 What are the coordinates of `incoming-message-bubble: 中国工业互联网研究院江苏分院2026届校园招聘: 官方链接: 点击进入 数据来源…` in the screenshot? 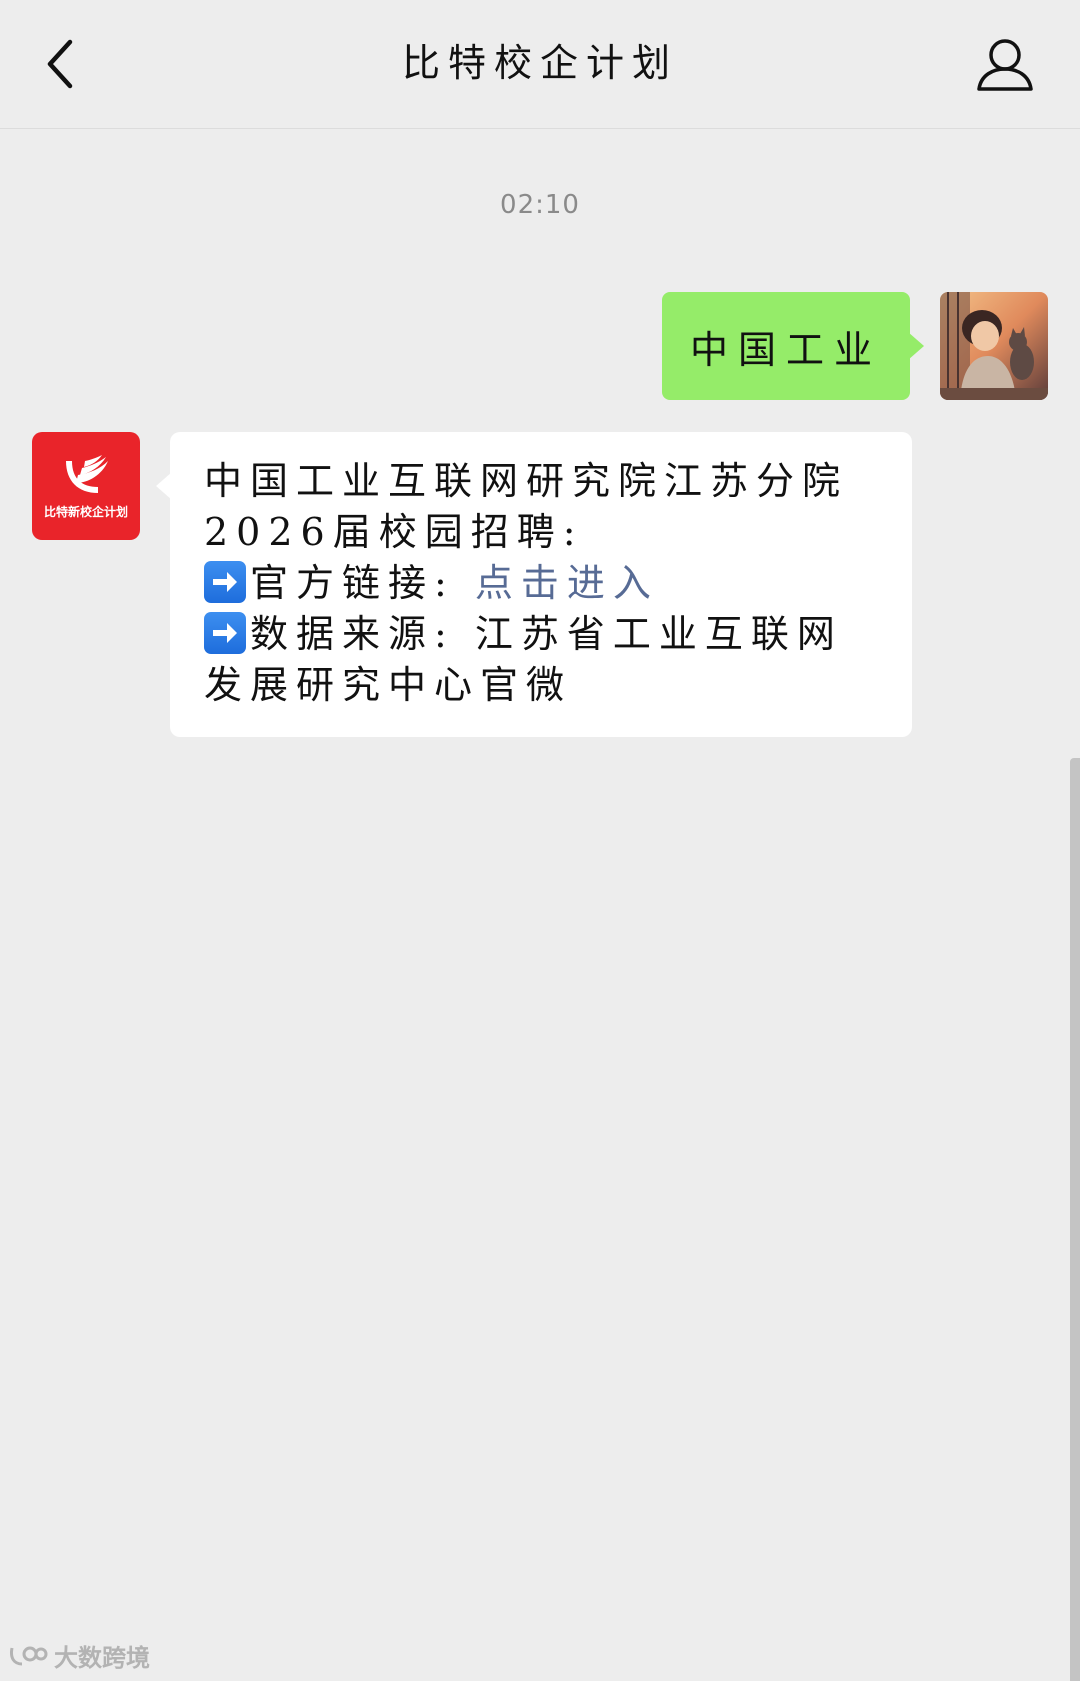 It's located at (534, 584).